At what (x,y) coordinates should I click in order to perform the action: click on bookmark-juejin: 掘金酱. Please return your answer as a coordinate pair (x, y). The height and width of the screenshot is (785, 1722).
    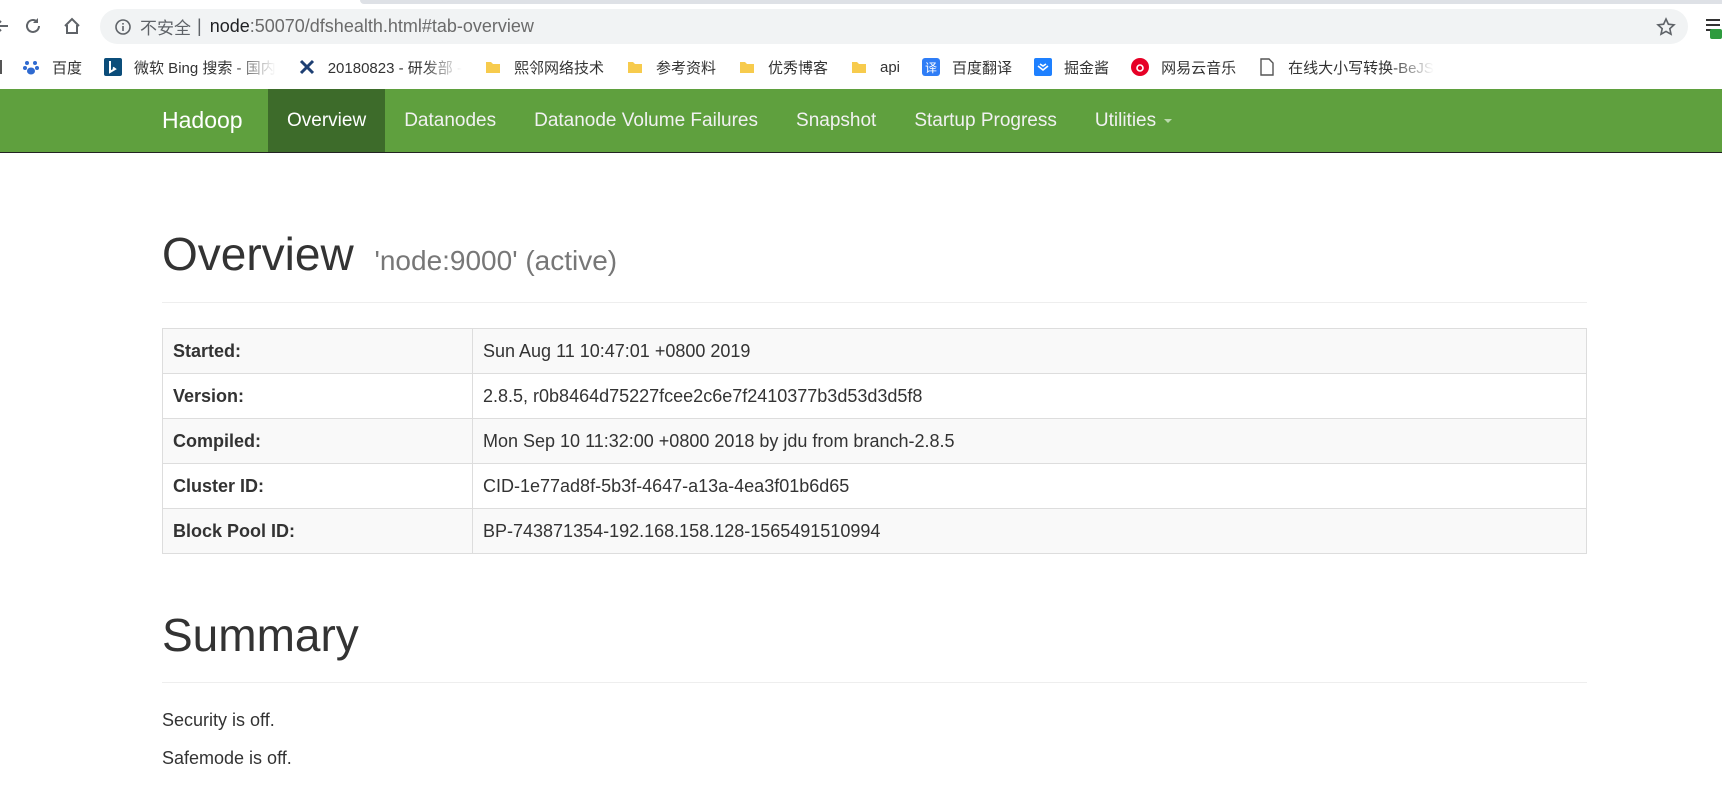
    Looking at the image, I should click on (1071, 67).